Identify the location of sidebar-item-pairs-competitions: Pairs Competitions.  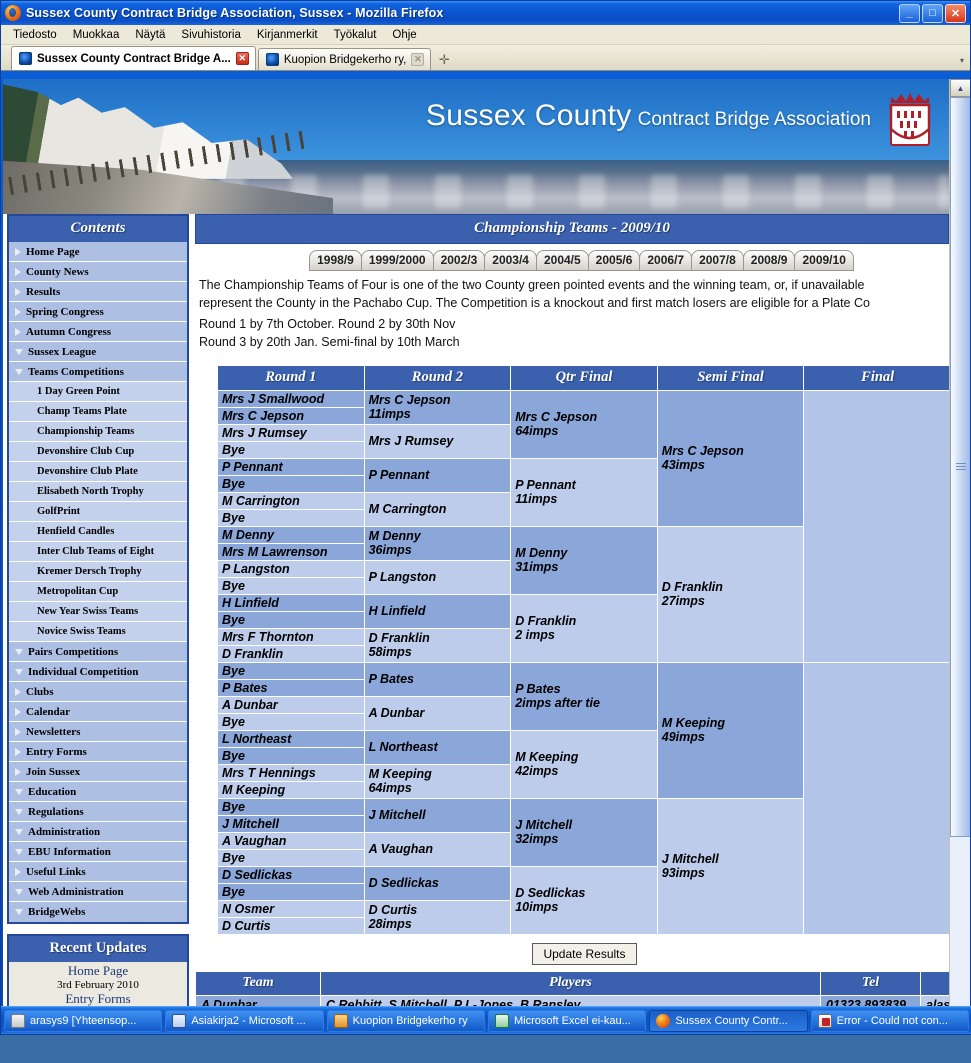
(98, 652).